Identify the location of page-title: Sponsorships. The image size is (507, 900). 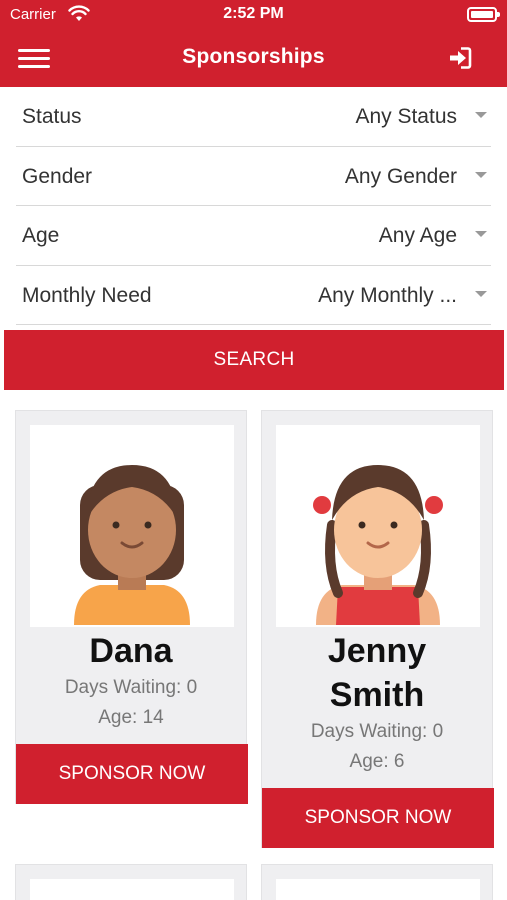
(253, 56).